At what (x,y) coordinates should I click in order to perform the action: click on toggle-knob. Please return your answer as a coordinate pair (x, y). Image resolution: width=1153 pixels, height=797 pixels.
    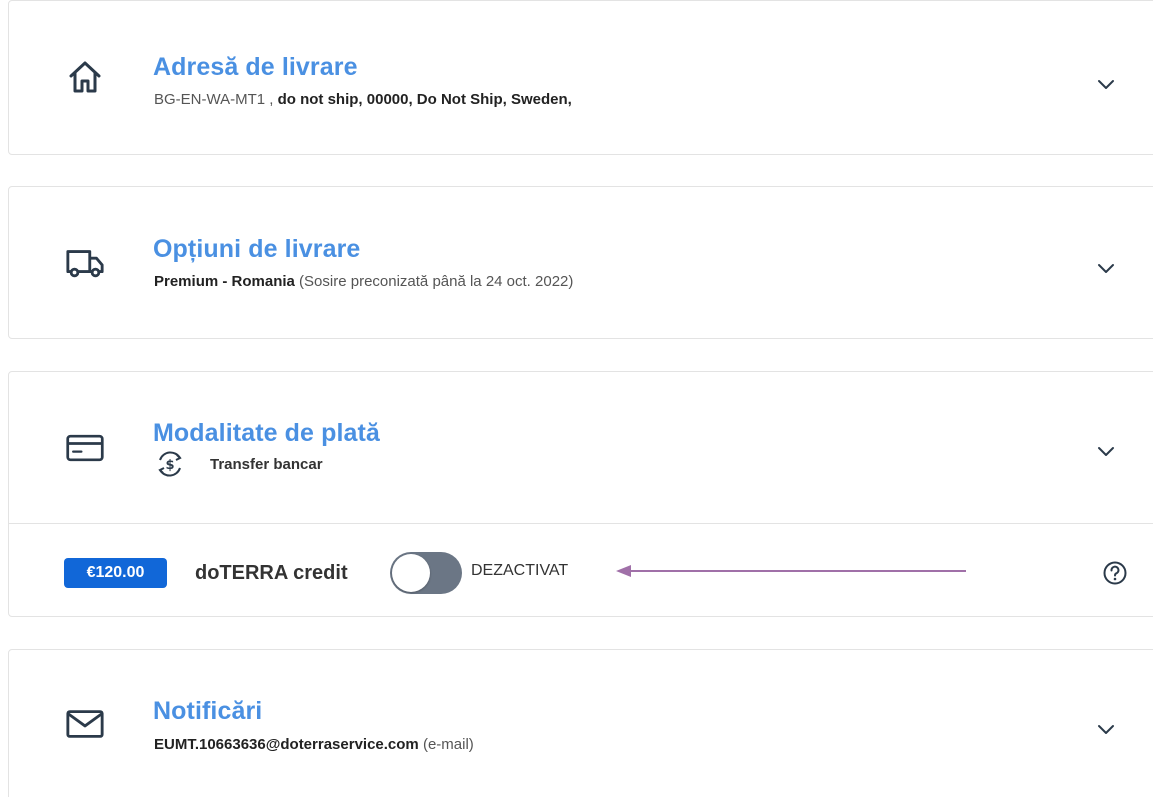
    Looking at the image, I should click on (411, 573).